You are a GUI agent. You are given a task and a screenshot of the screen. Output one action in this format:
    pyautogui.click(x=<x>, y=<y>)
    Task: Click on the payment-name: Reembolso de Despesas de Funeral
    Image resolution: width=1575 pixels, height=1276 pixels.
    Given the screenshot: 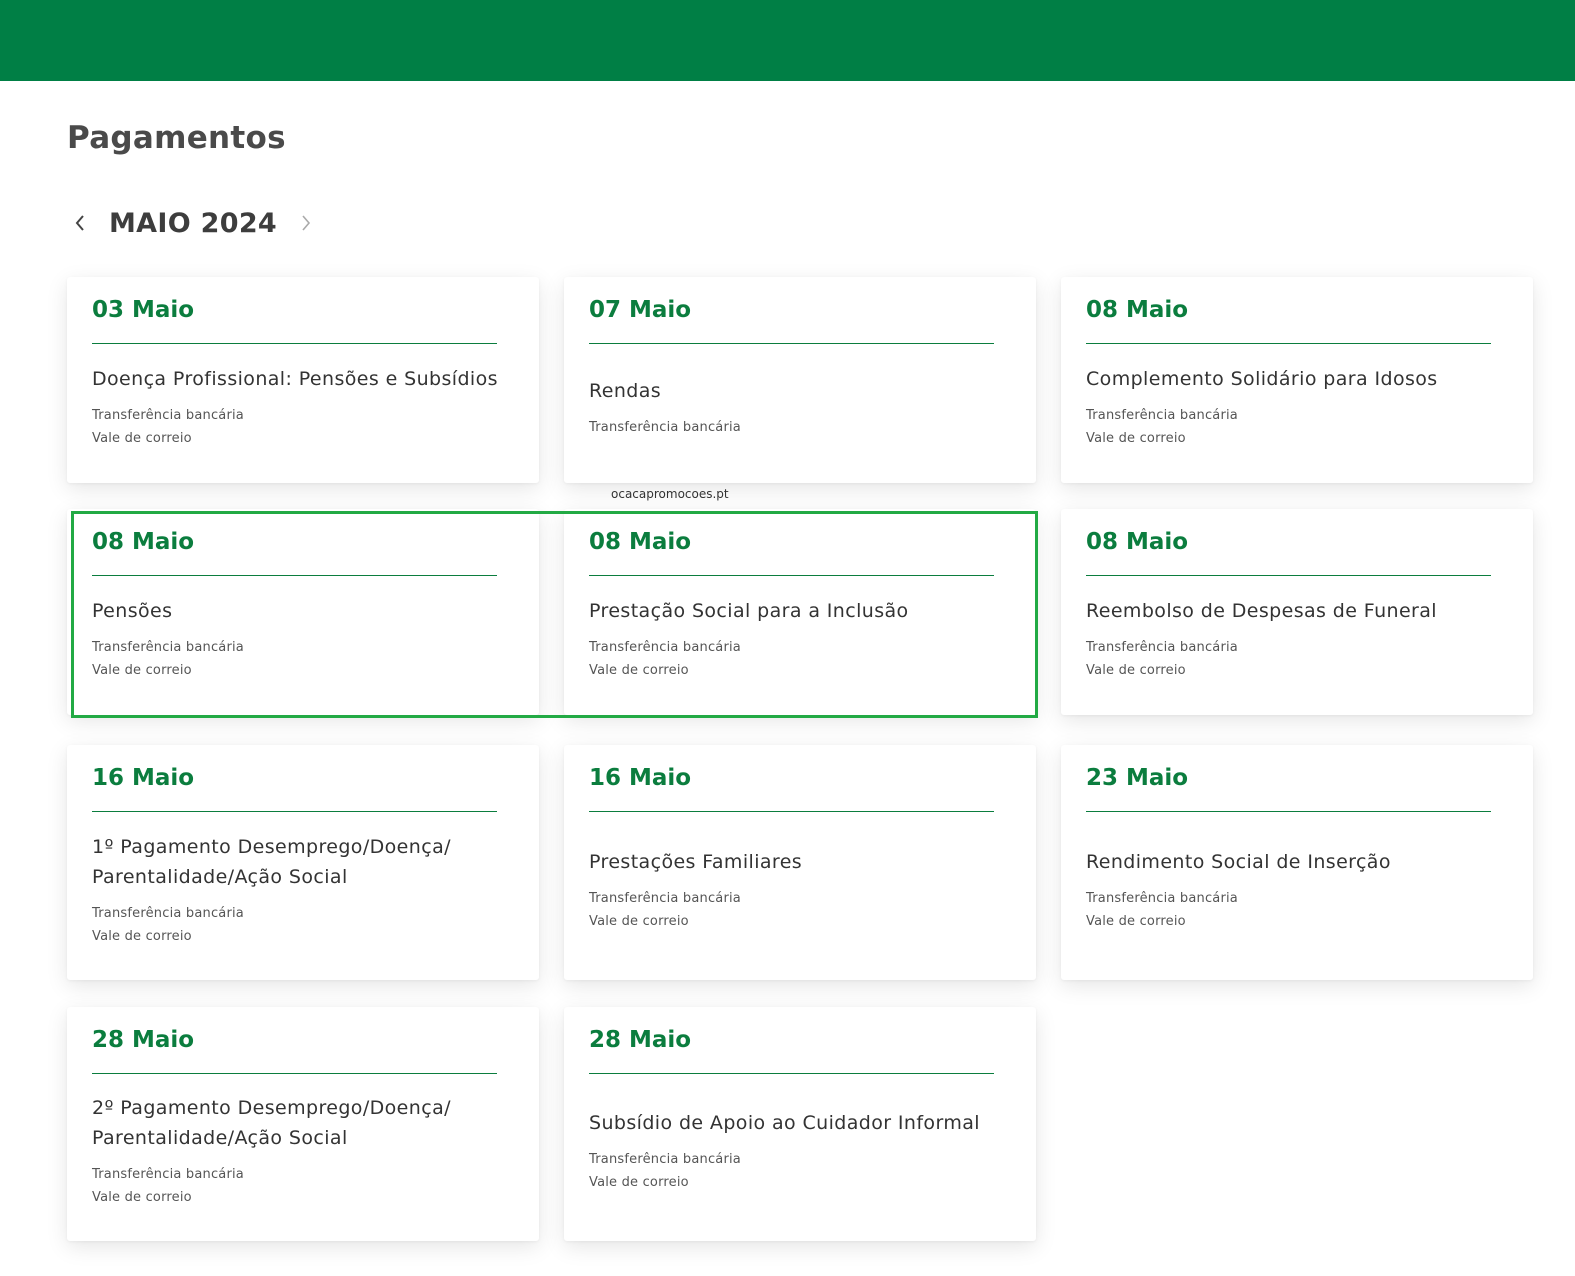 What is the action you would take?
    pyautogui.click(x=1261, y=611)
    